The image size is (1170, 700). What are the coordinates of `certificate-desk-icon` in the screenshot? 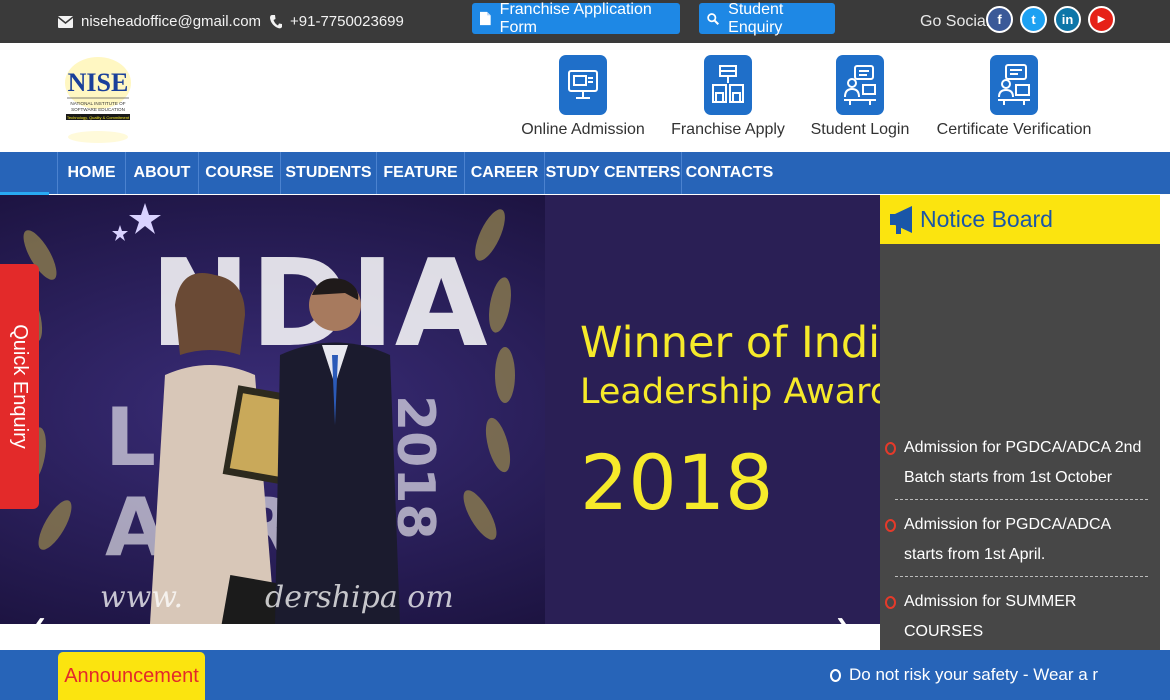 It's located at (1014, 85).